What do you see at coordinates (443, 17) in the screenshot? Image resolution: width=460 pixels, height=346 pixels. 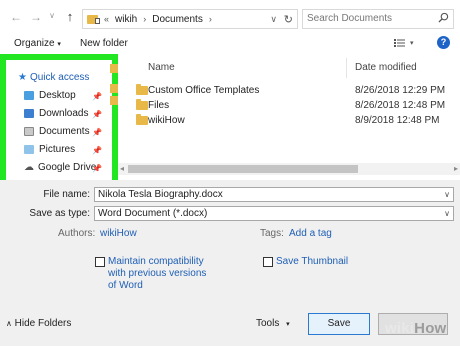 I see `search-icon` at bounding box center [443, 17].